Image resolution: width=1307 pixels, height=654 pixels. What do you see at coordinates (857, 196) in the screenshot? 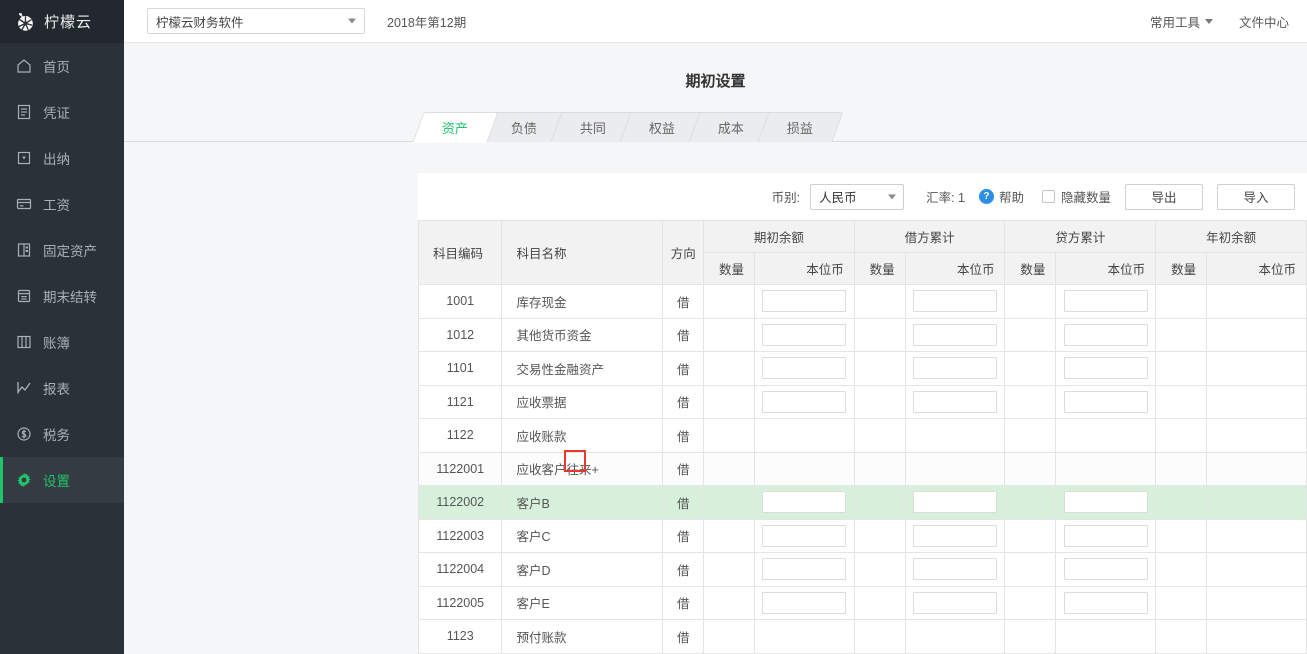
I see `currency-select: 人民币` at bounding box center [857, 196].